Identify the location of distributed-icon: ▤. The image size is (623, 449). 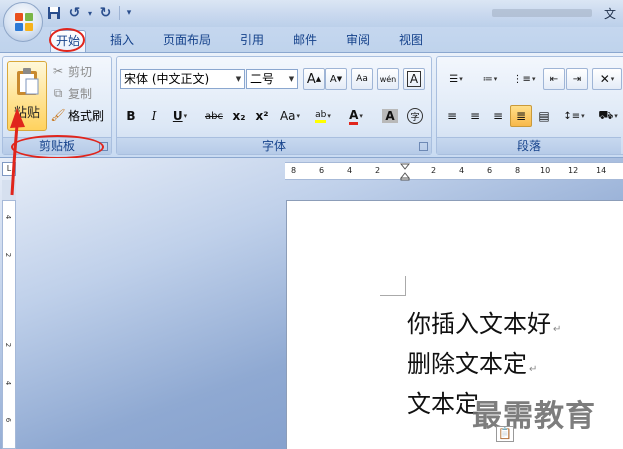
(544, 116).